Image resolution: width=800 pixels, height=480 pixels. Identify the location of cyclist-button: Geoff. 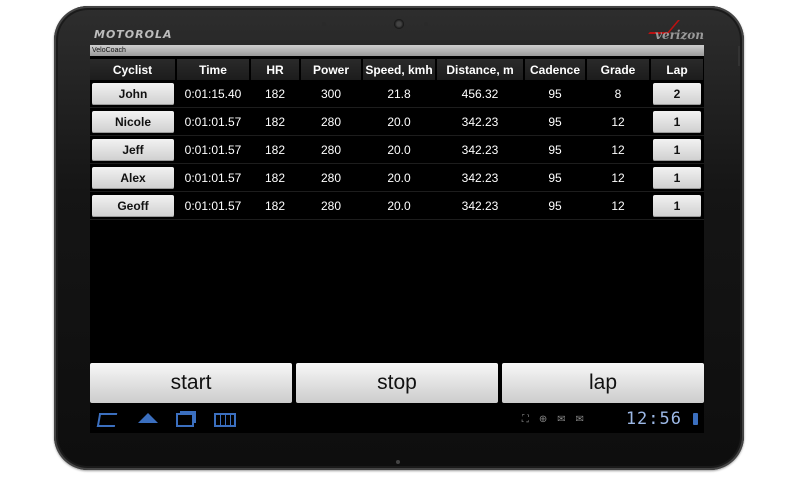
(133, 205).